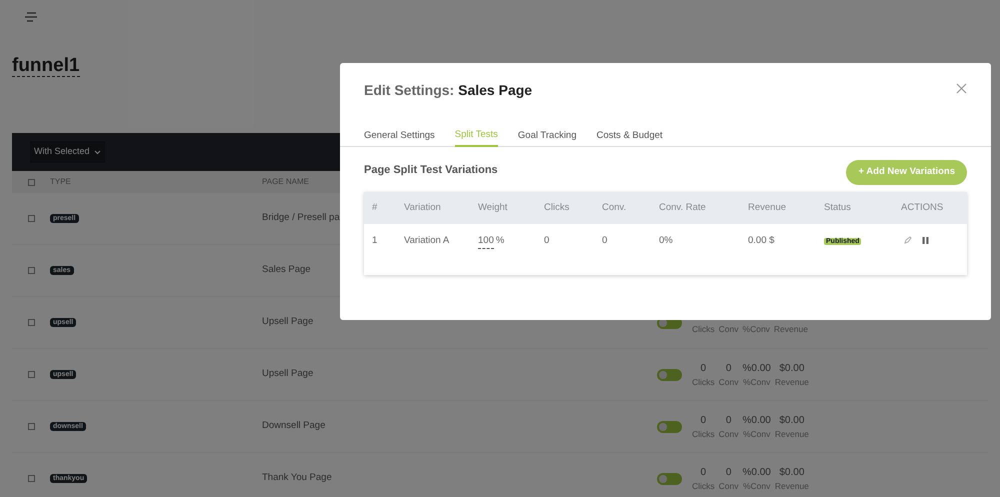  I want to click on table-cell-text: 1, so click(374, 241).